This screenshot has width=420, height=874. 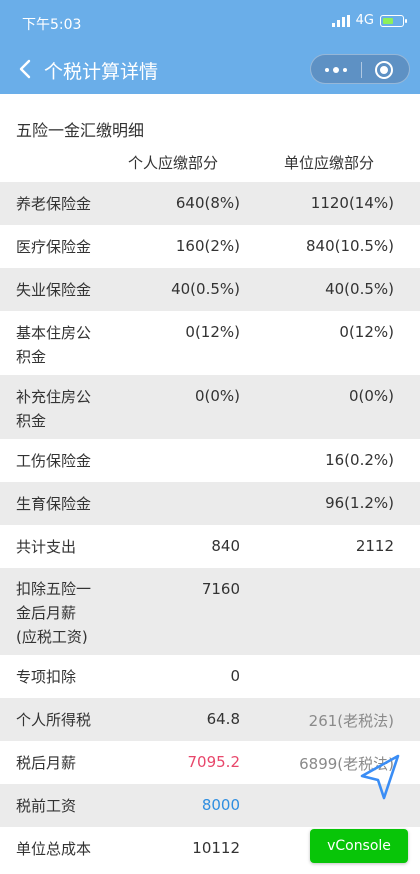 I want to click on back-button, so click(x=25, y=69).